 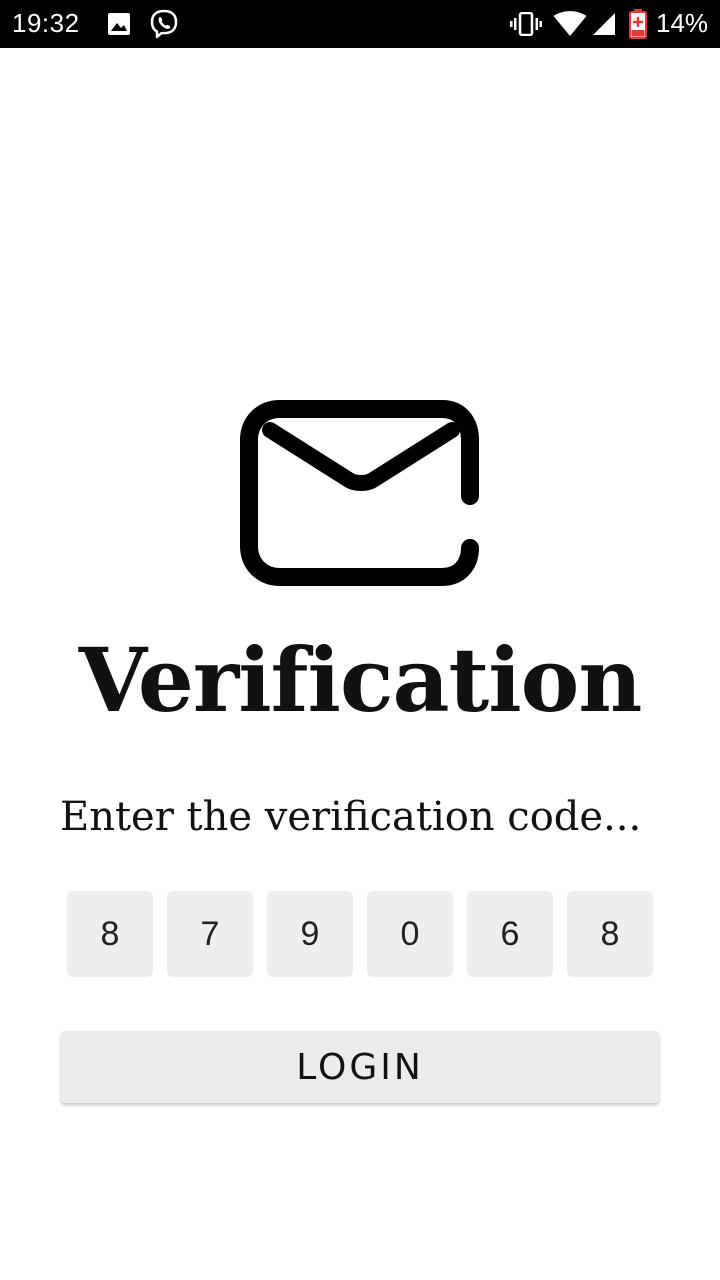 What do you see at coordinates (360, 680) in the screenshot?
I see `page-title: Verification` at bounding box center [360, 680].